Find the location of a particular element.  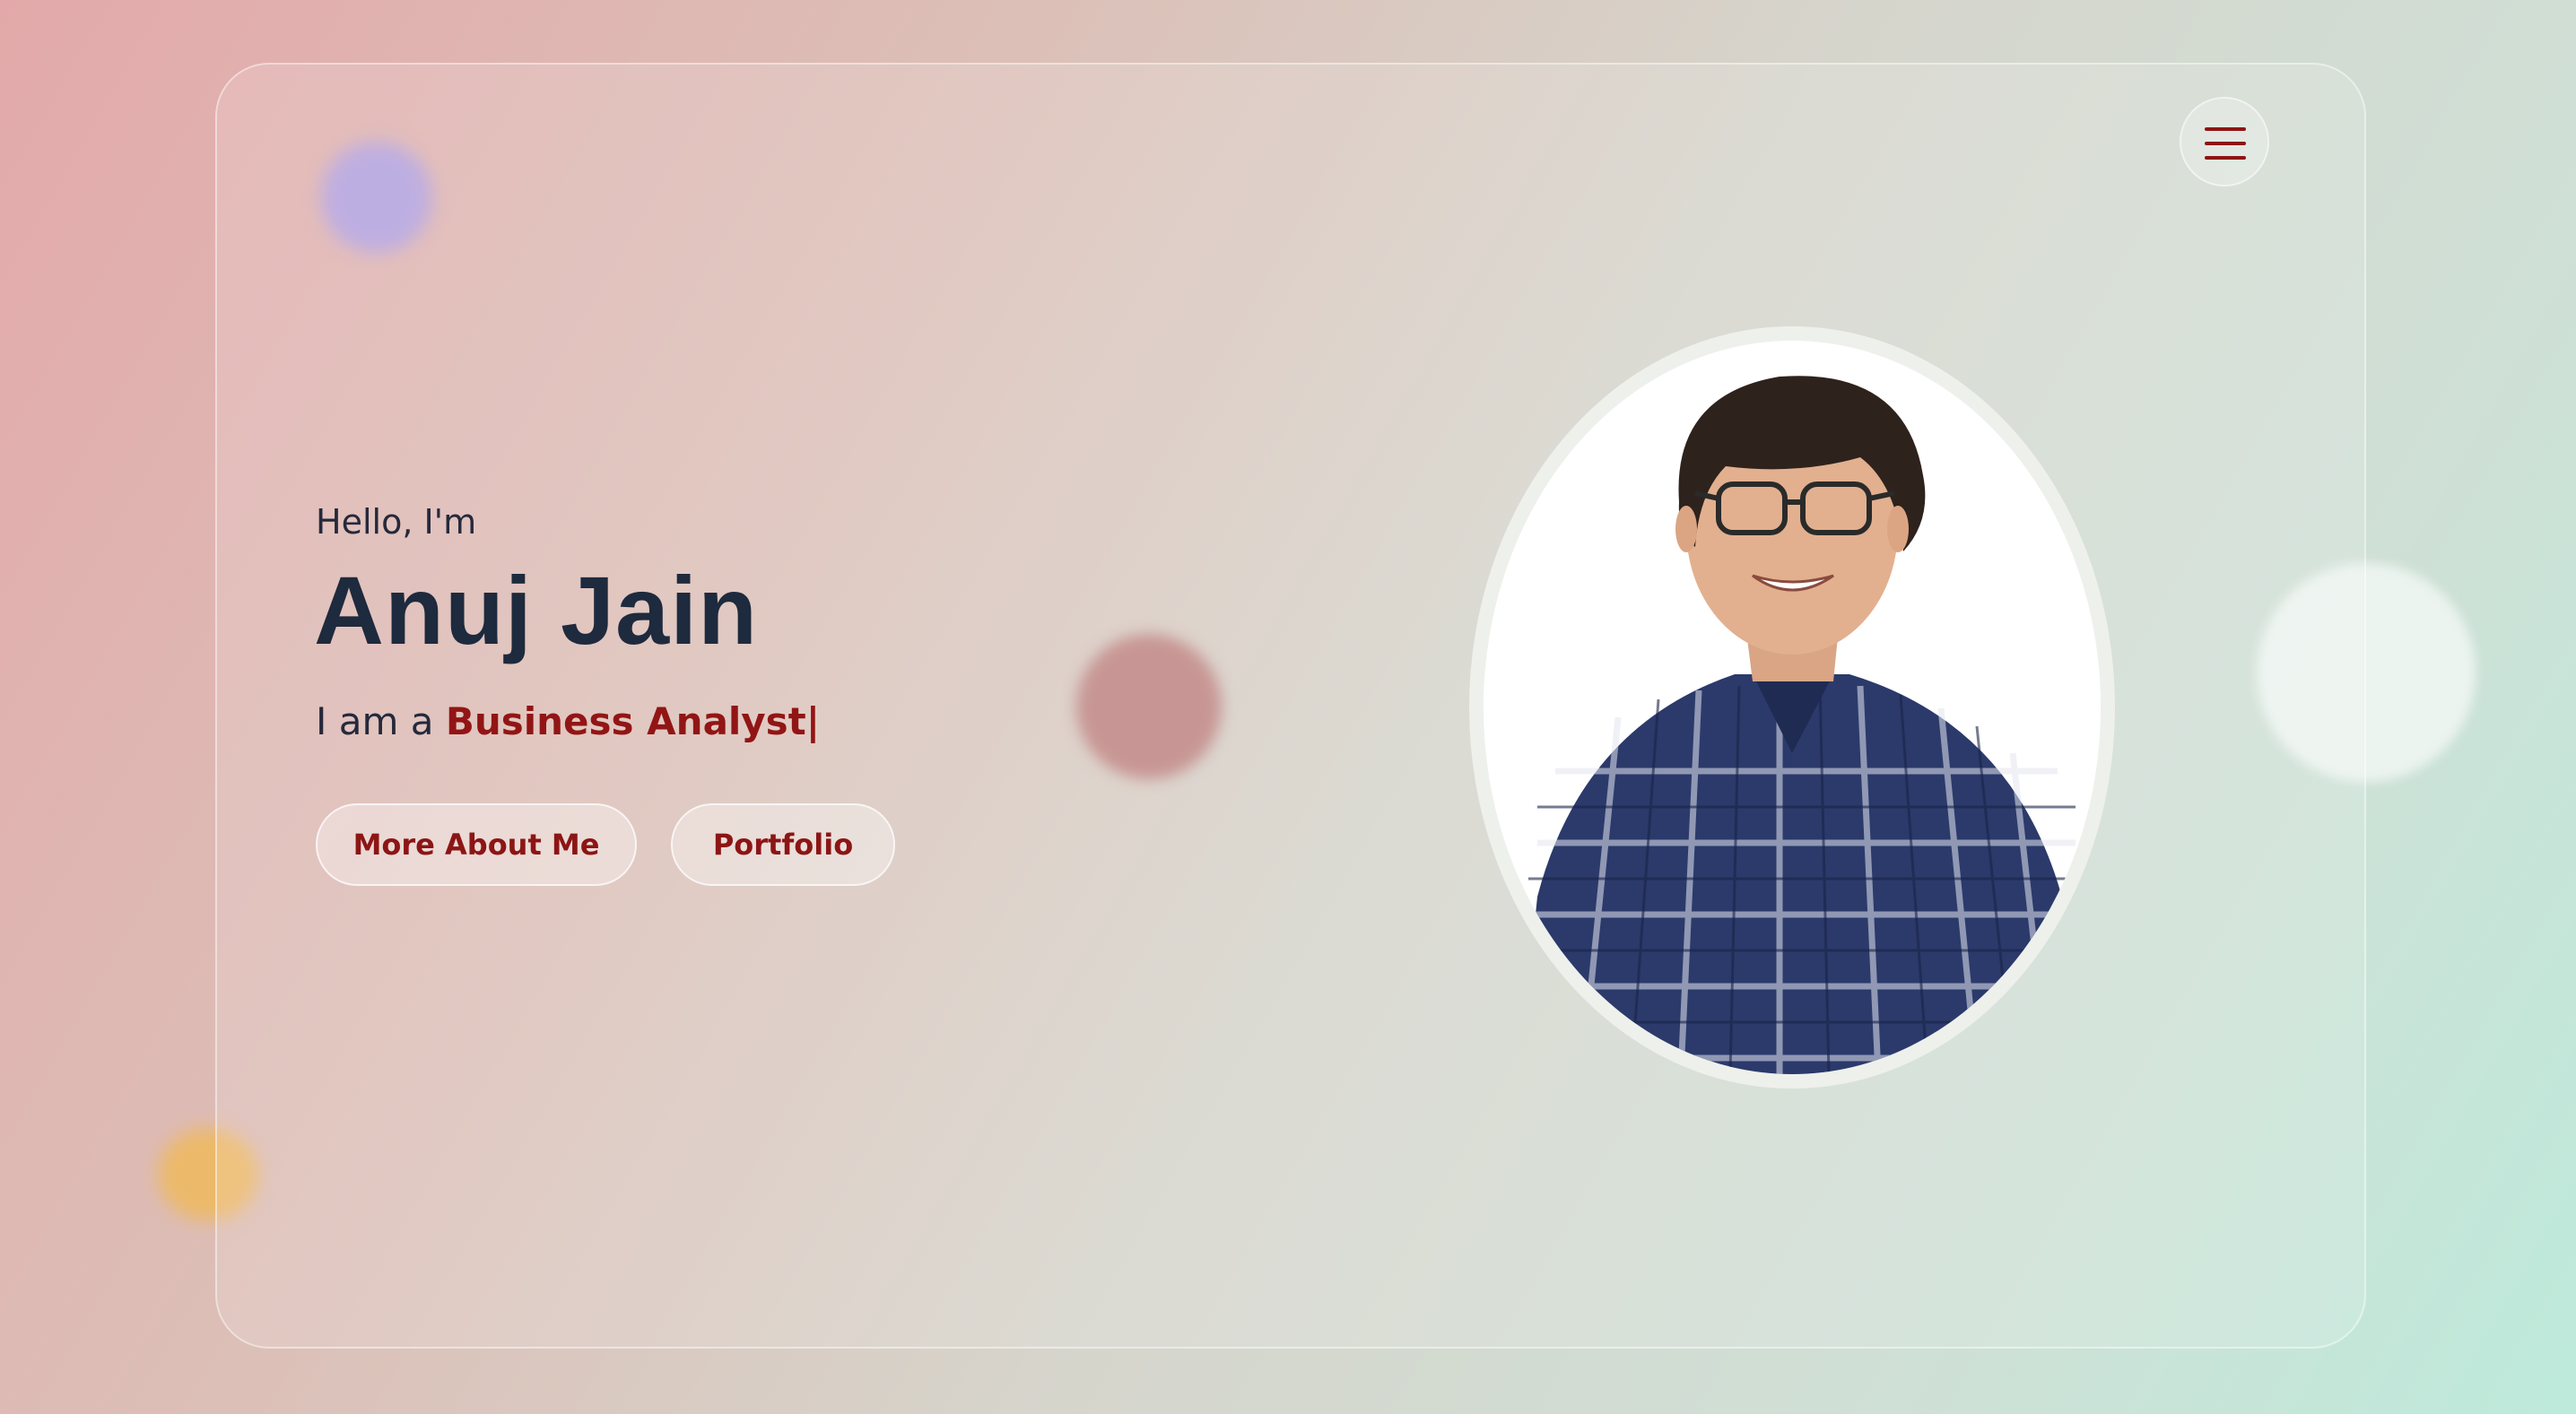

decorative-red-blob is located at coordinates (1149, 707).